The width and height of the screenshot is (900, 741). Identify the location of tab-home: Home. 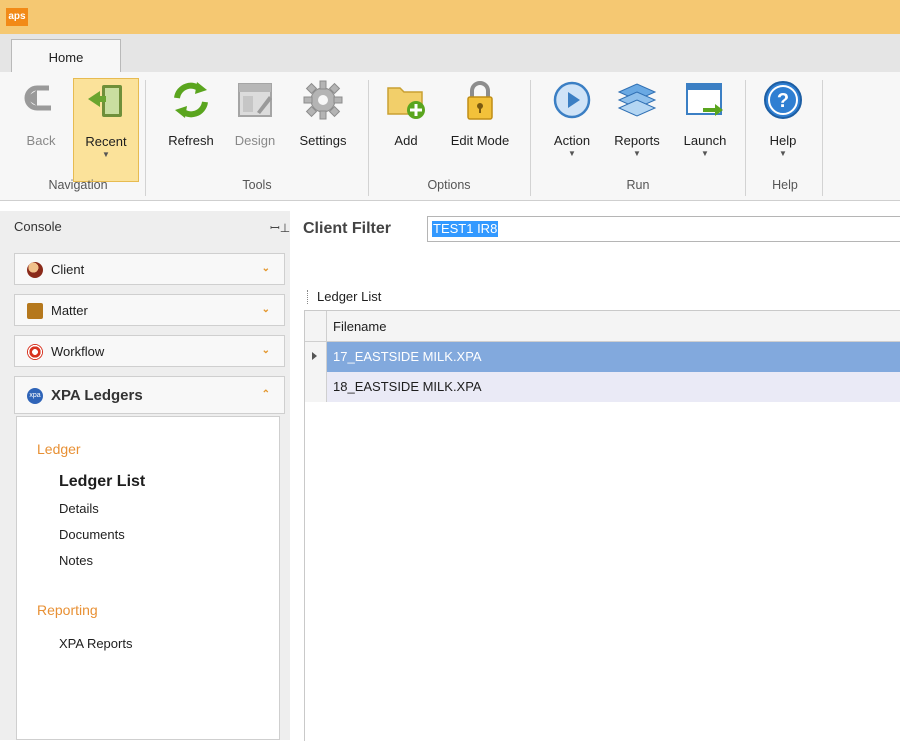
(66, 56).